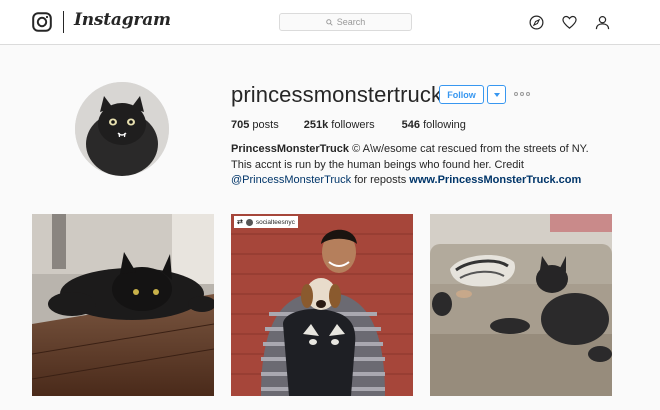  What do you see at coordinates (536, 22) in the screenshot?
I see `compass-explore-icon` at bounding box center [536, 22].